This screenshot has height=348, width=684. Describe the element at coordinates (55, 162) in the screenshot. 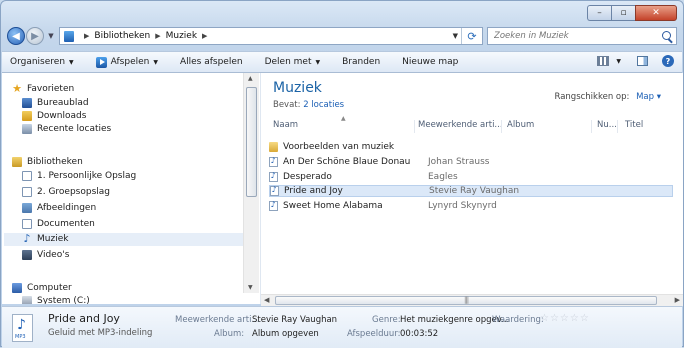

I see `nav-label: Bibliotheken` at that location.